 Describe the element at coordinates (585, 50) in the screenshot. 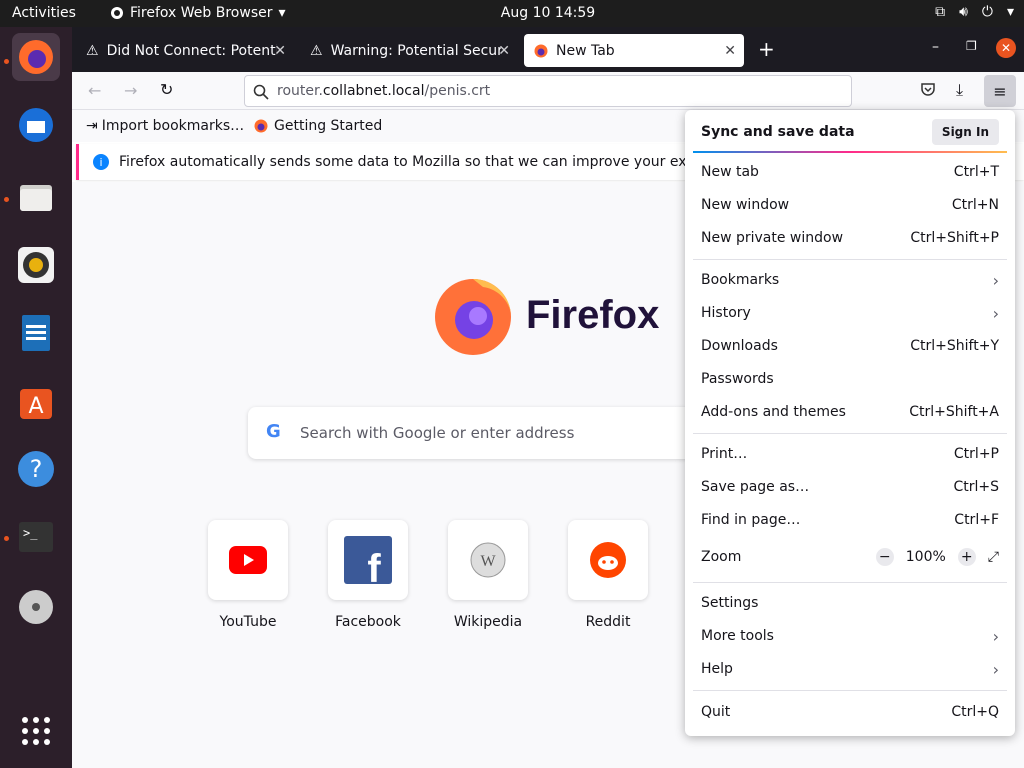

I see `tab-title: New Tab` at that location.